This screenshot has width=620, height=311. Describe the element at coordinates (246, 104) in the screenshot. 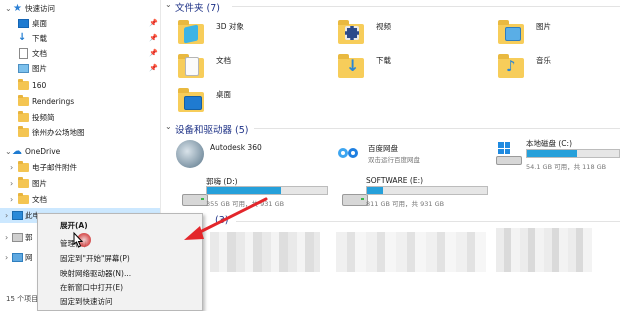

I see `folder-desktop: 桌面` at that location.